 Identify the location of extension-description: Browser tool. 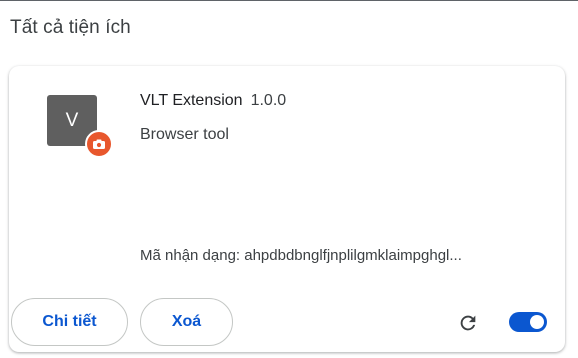
(184, 134).